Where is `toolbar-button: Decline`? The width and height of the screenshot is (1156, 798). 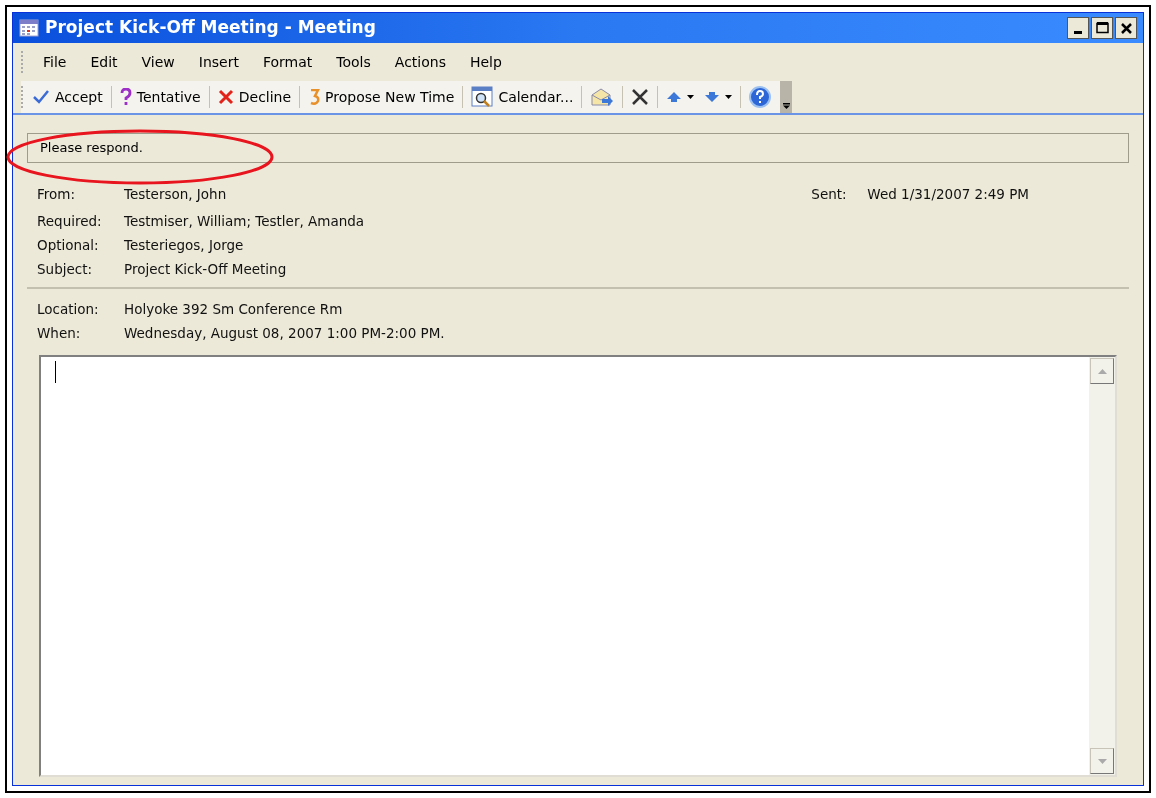 toolbar-button: Decline is located at coordinates (254, 97).